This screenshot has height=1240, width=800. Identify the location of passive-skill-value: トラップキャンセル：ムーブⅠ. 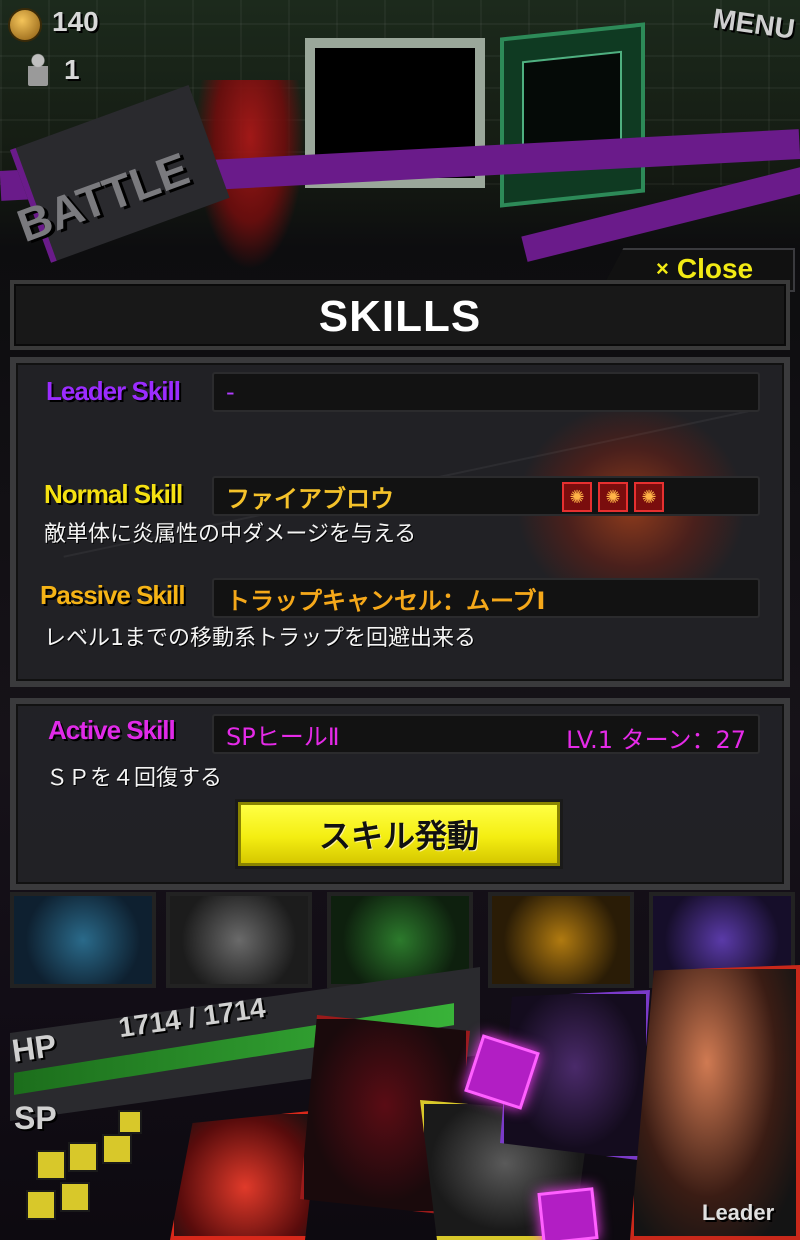
(386, 600).